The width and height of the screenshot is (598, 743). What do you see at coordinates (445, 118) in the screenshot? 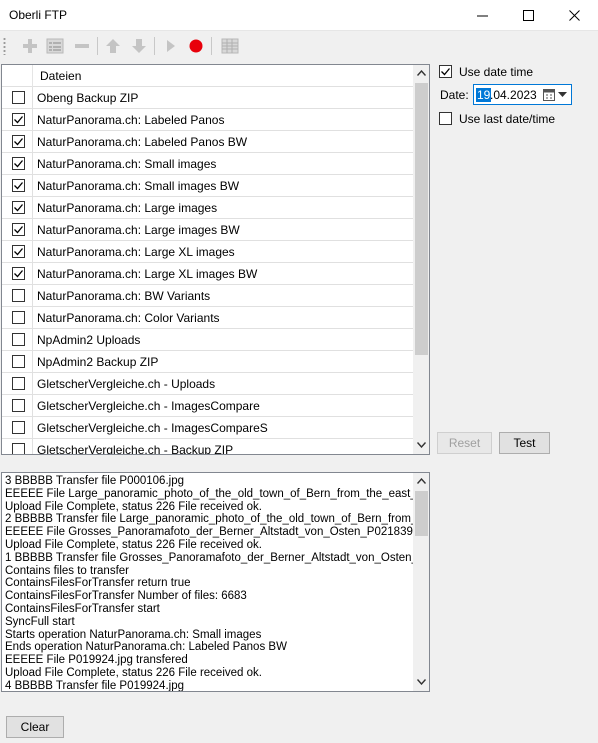
I see `use-last-date-time-checkbox` at bounding box center [445, 118].